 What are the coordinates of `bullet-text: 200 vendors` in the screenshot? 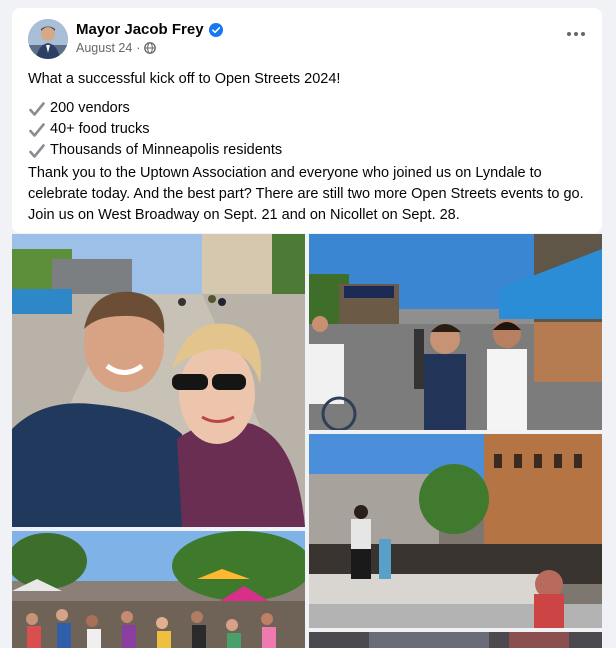 It's located at (90, 108).